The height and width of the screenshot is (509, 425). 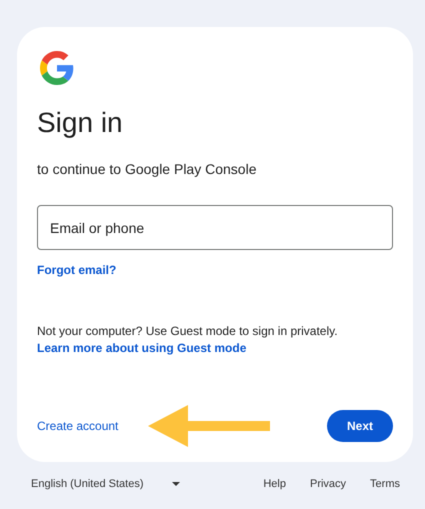 What do you see at coordinates (147, 169) in the screenshot?
I see `subtitle: to continue to Google Play Console` at bounding box center [147, 169].